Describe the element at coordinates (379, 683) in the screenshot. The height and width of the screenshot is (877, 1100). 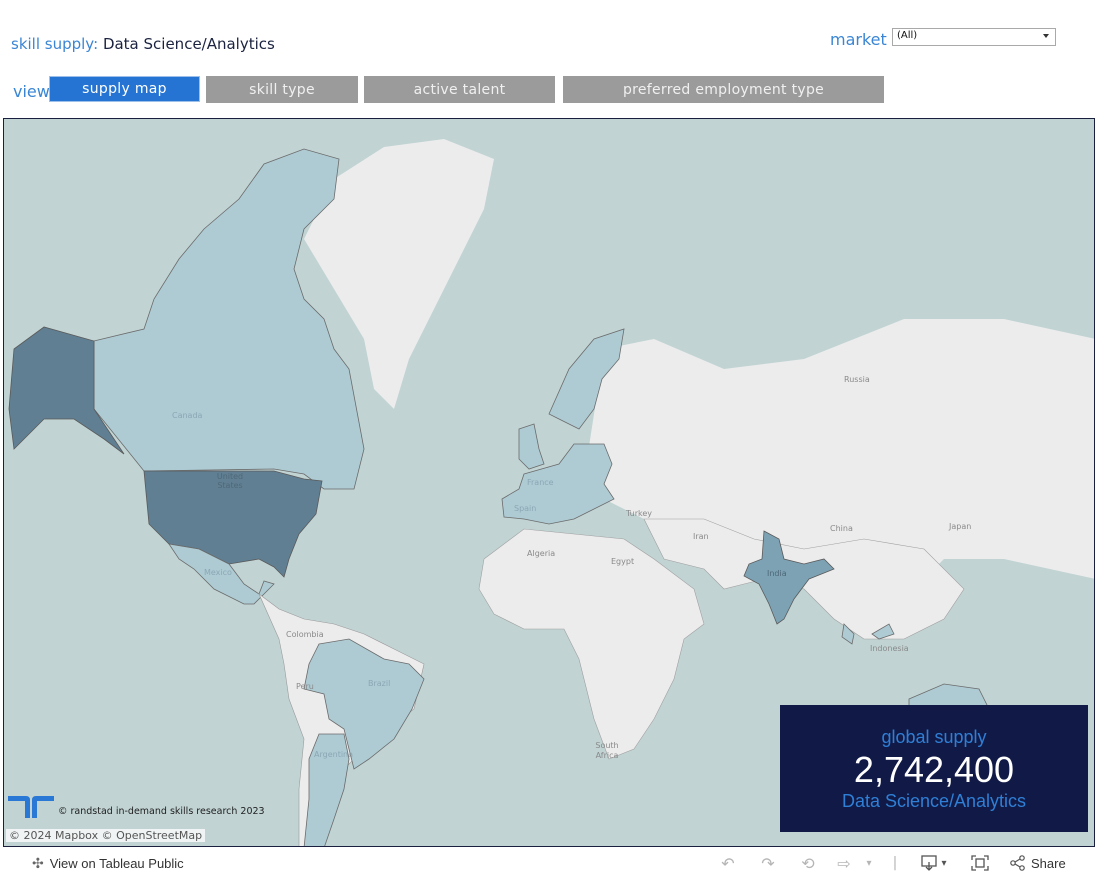
I see `map-label-brazil: Brazil` at that location.